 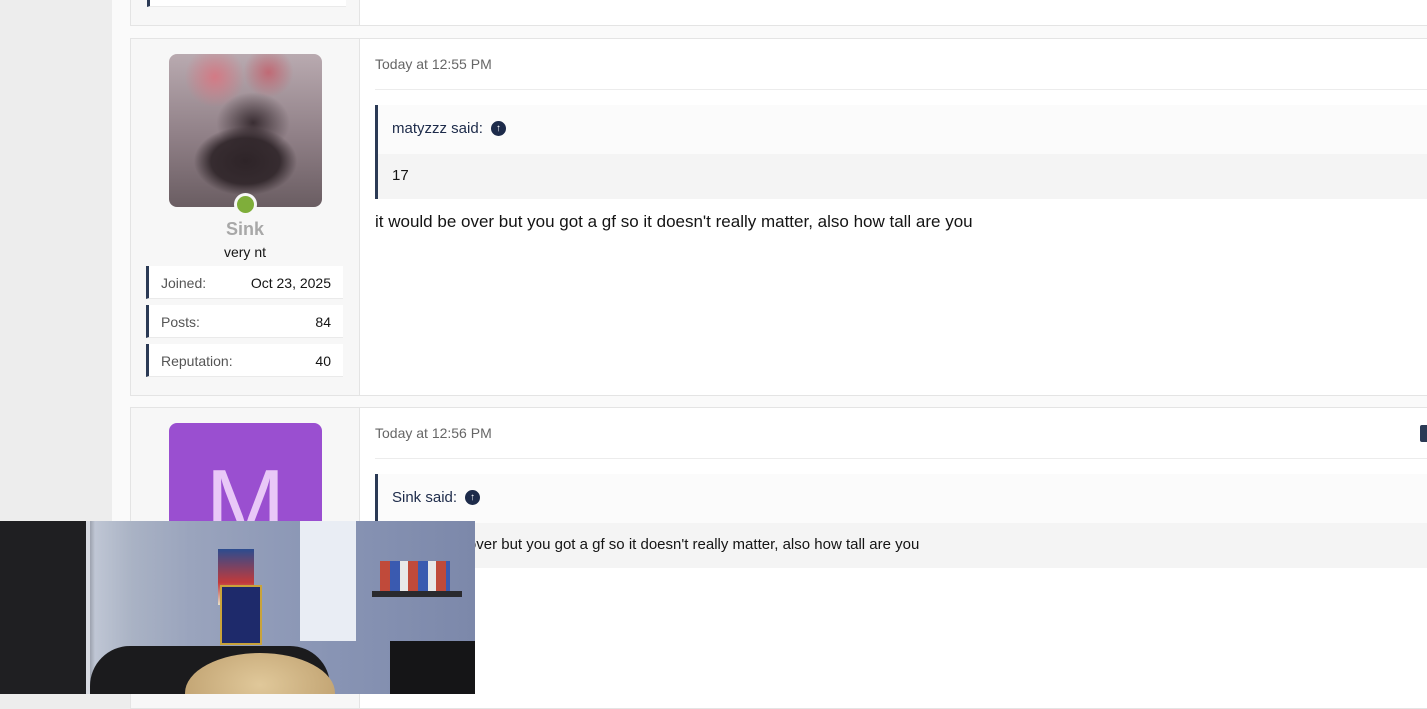 I want to click on quote-block: matyzzz said: ↑ 17, so click(x=901, y=152).